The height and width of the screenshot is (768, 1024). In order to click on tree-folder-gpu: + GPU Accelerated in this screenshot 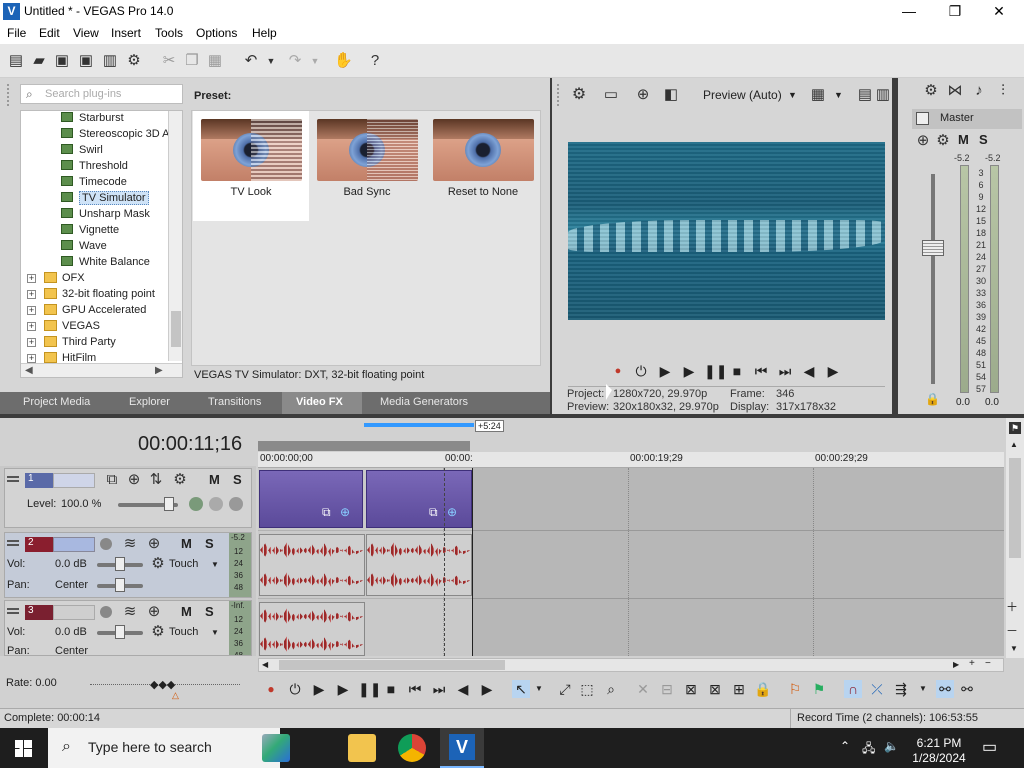, I will do `click(86, 312)`.